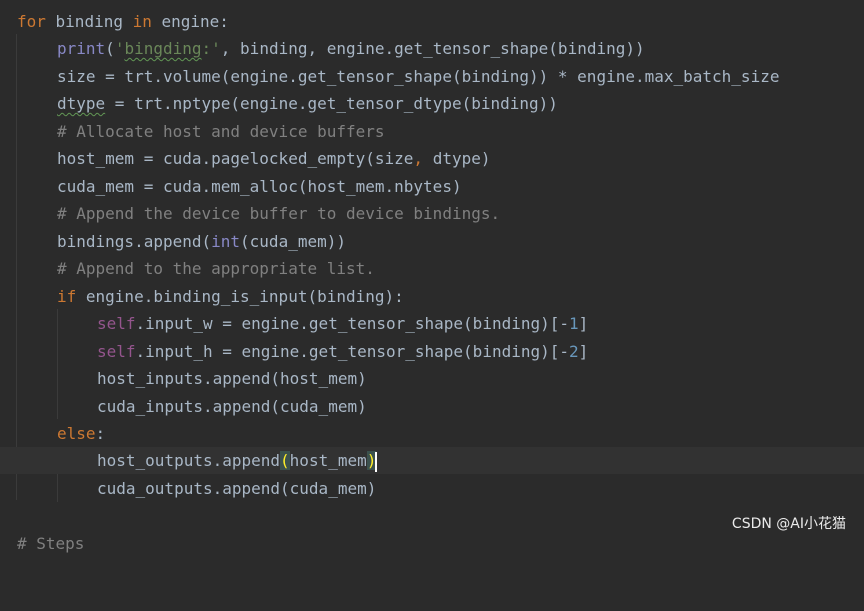 The height and width of the screenshot is (611, 864). What do you see at coordinates (81, 48) in the screenshot?
I see `builtin-function: print` at bounding box center [81, 48].